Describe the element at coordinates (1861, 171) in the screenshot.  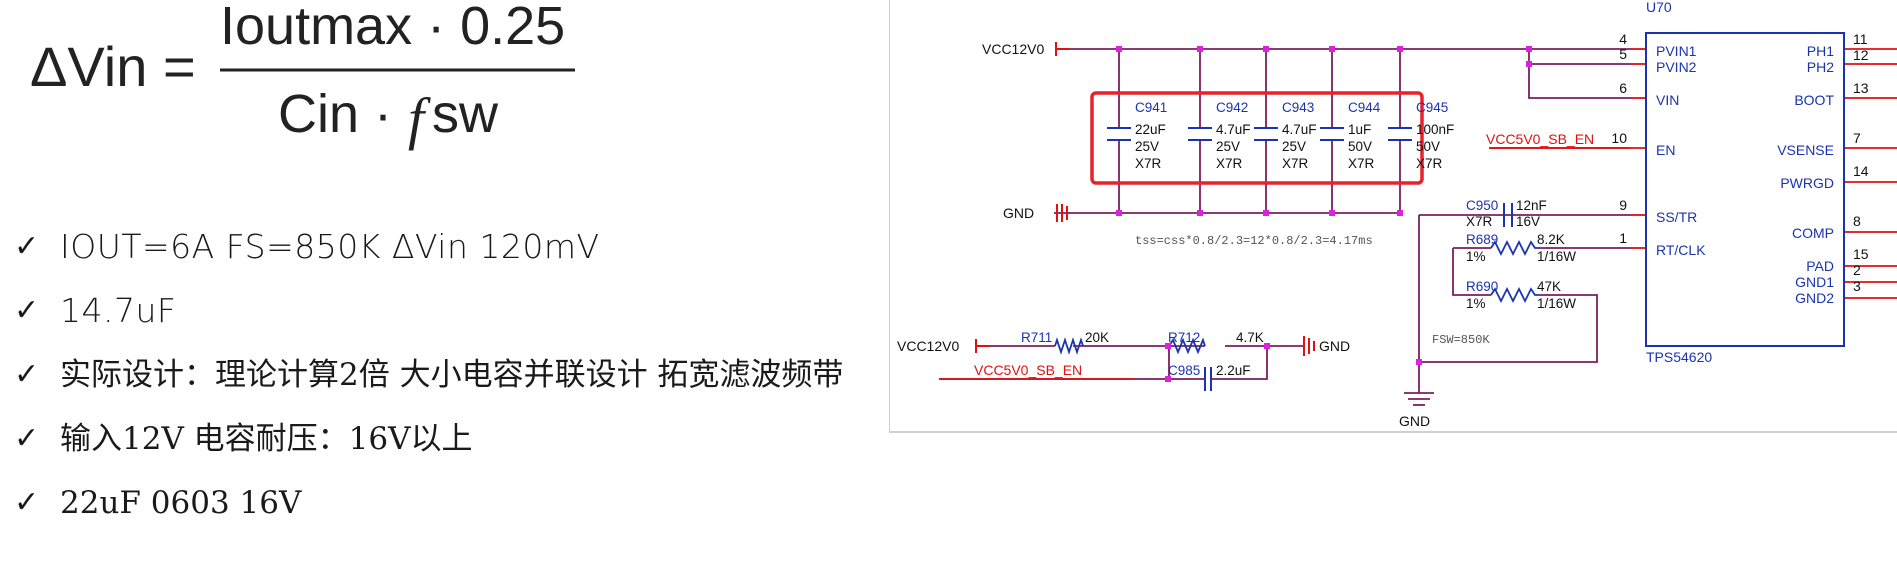
I see `pin-number: 14` at that location.